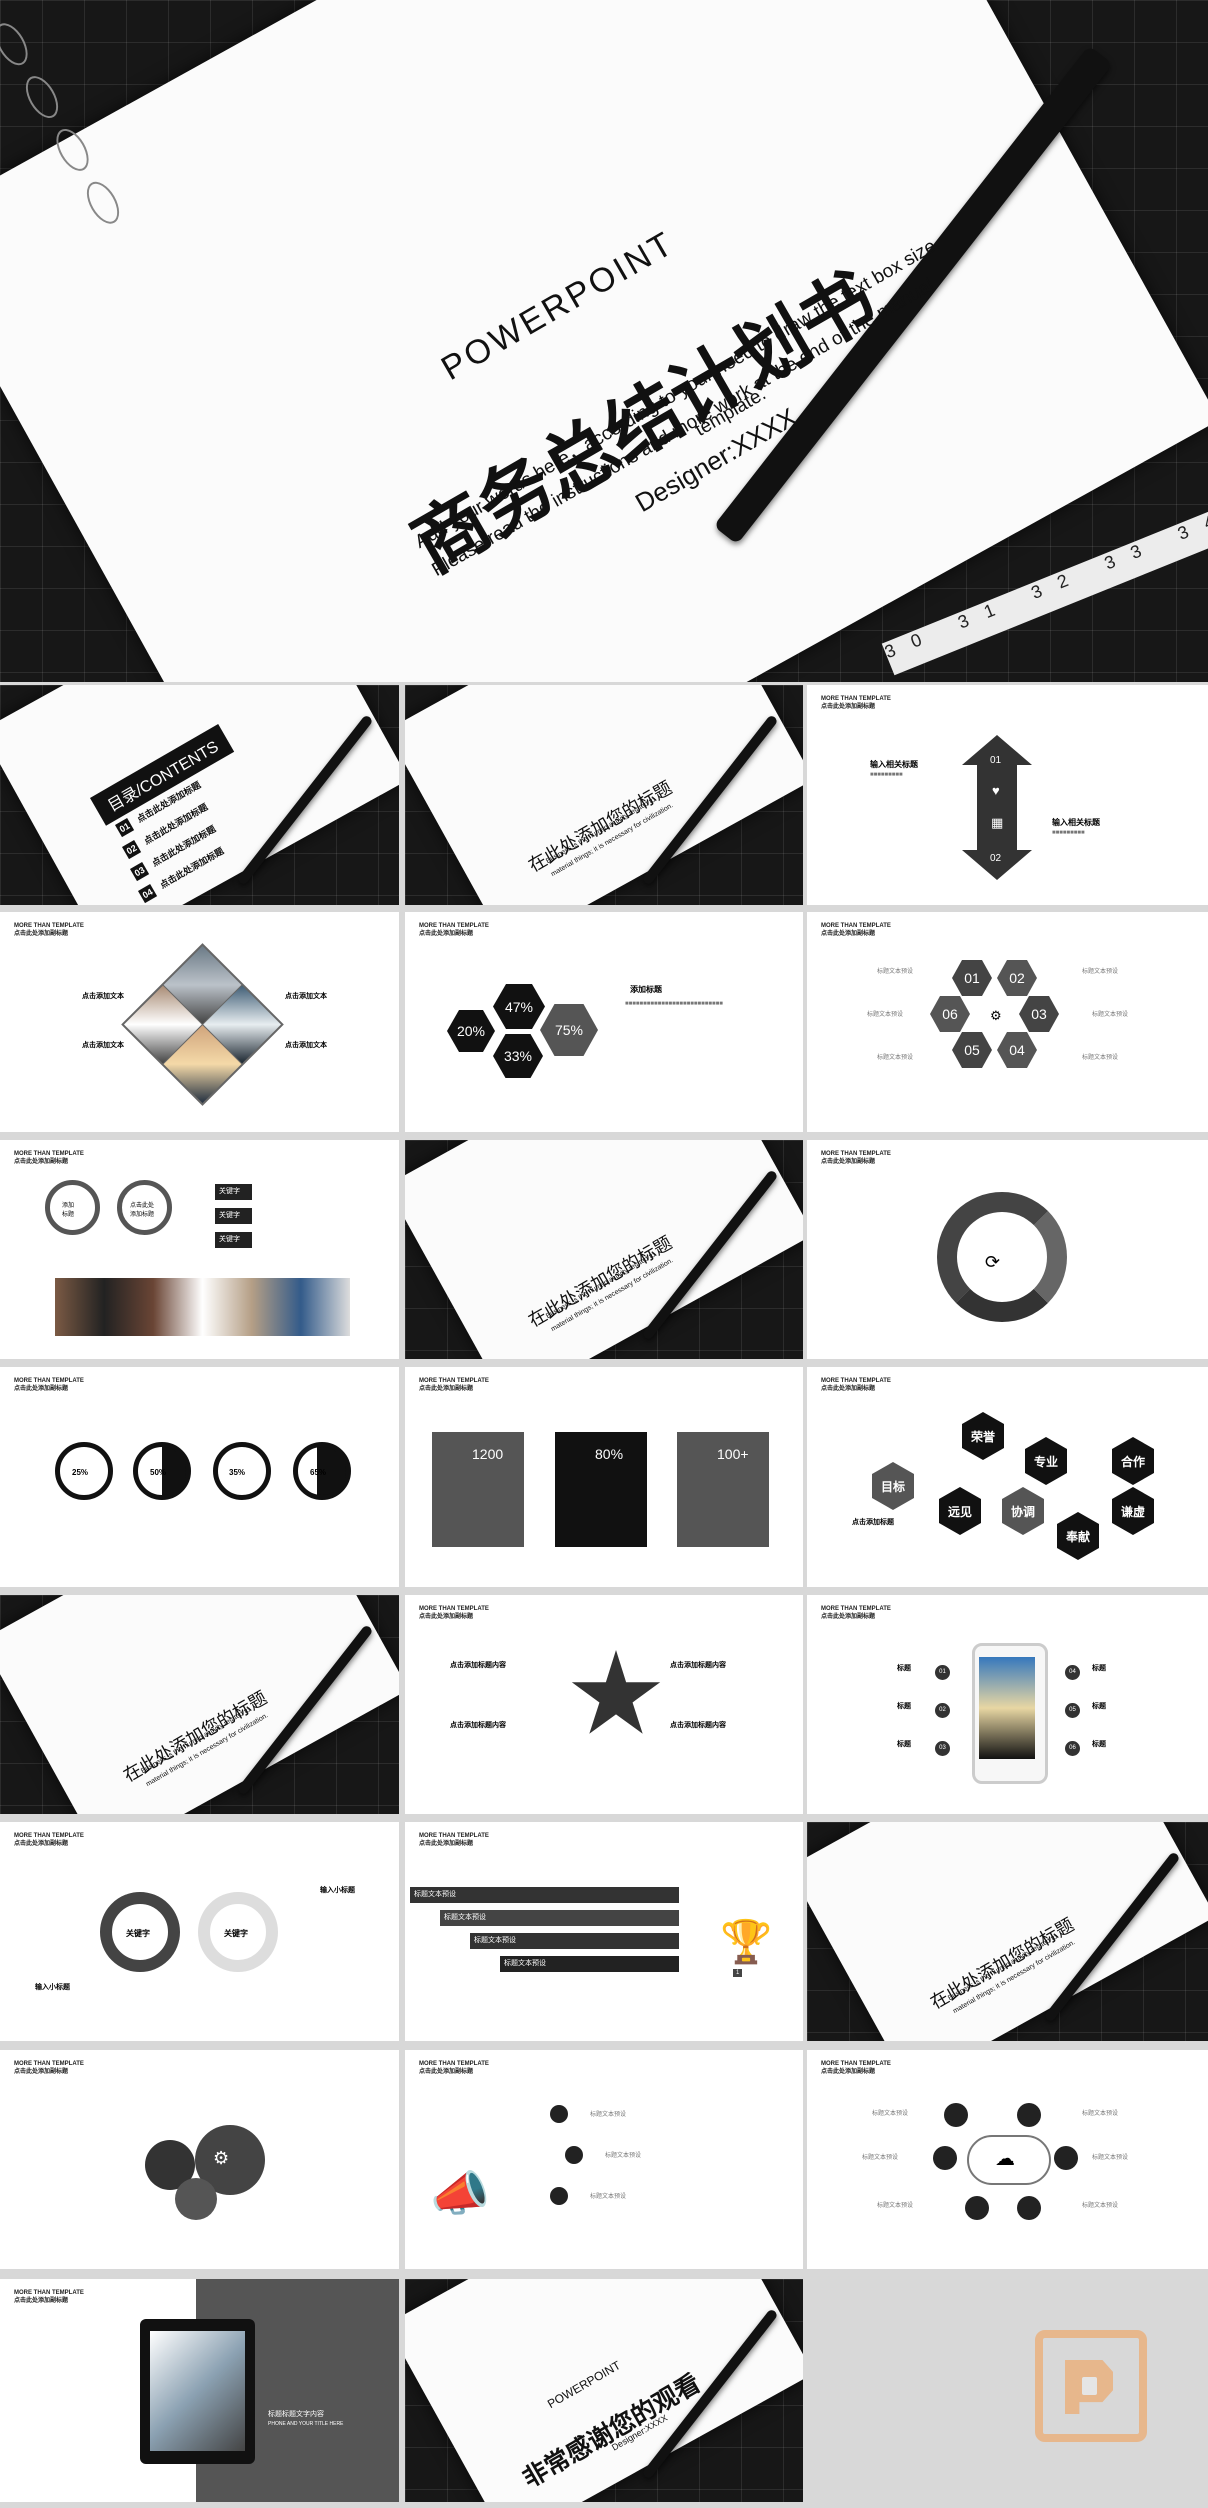 The height and width of the screenshot is (2508, 1208). What do you see at coordinates (942, 1672) in the screenshot?
I see `phone-number-01: 01` at bounding box center [942, 1672].